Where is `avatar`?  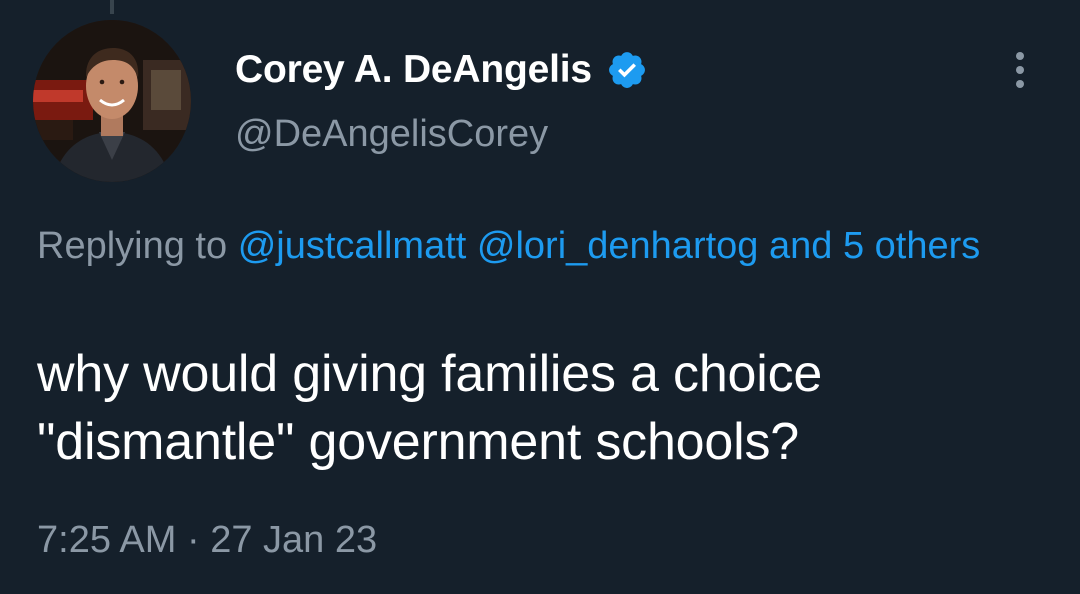 avatar is located at coordinates (112, 101).